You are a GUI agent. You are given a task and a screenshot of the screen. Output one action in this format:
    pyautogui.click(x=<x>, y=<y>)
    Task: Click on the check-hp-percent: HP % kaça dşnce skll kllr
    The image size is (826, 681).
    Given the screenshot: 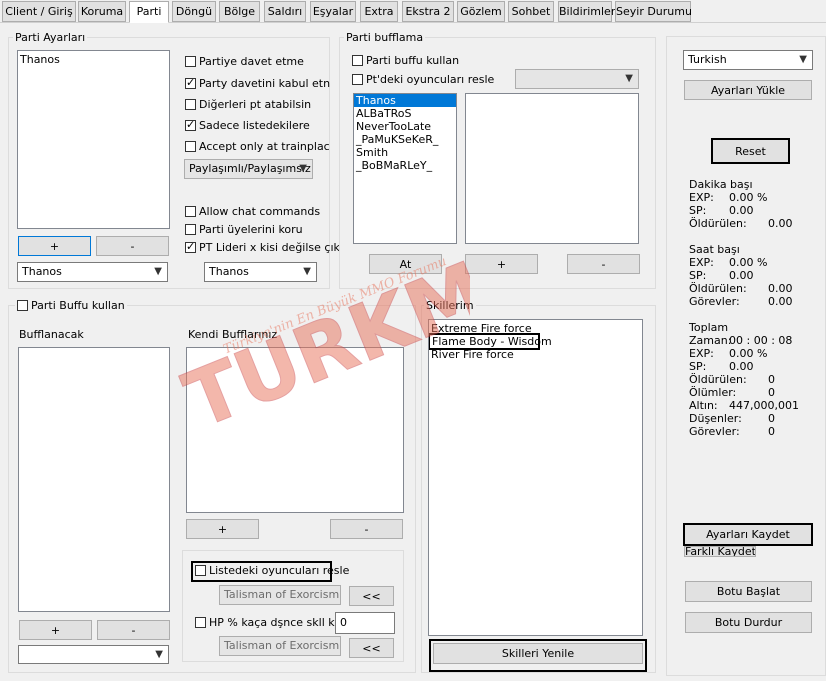 What is the action you would take?
    pyautogui.click(x=270, y=623)
    